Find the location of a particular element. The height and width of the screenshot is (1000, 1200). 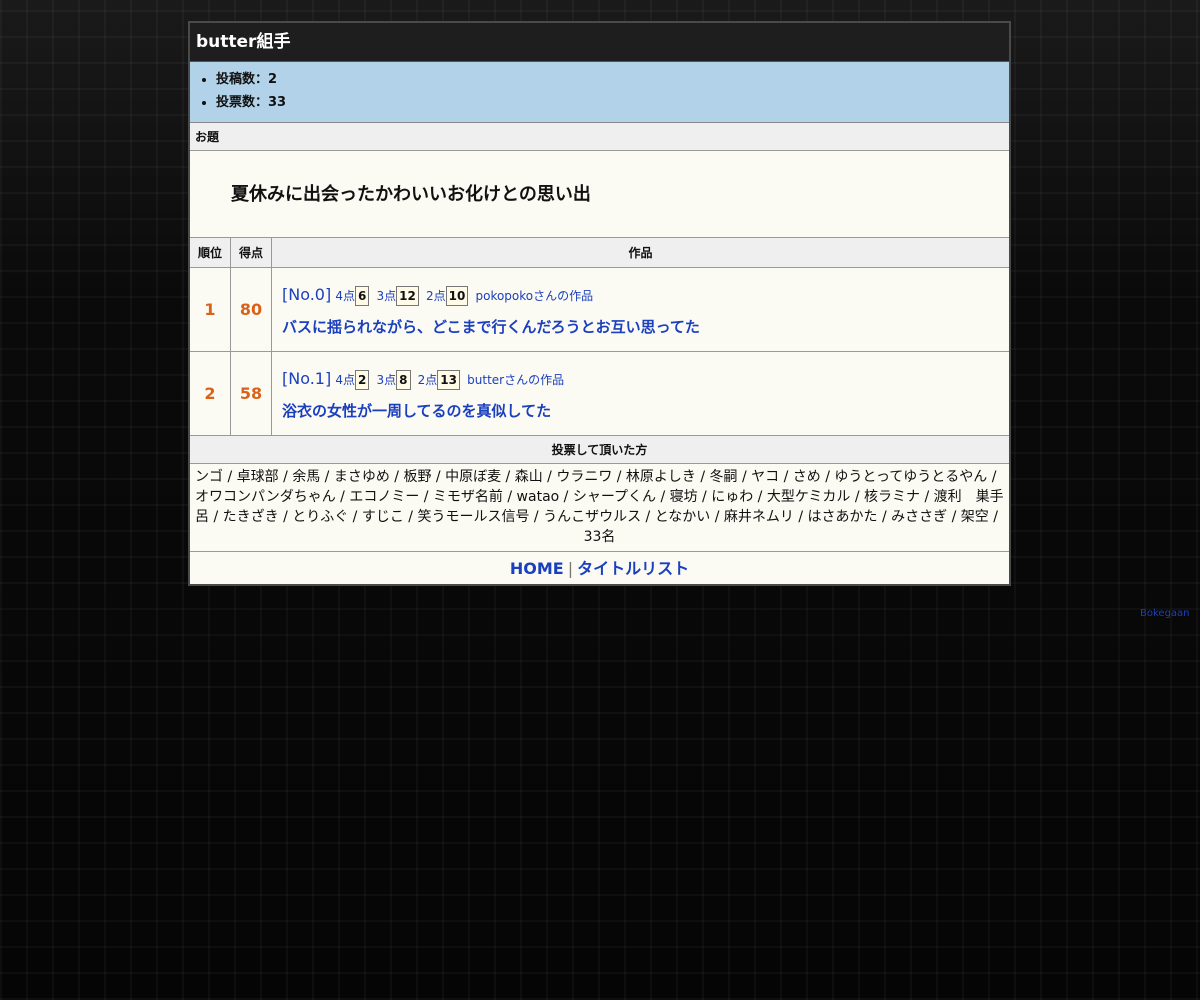

footer-nav: HOME | タイトルリスト is located at coordinates (599, 568).